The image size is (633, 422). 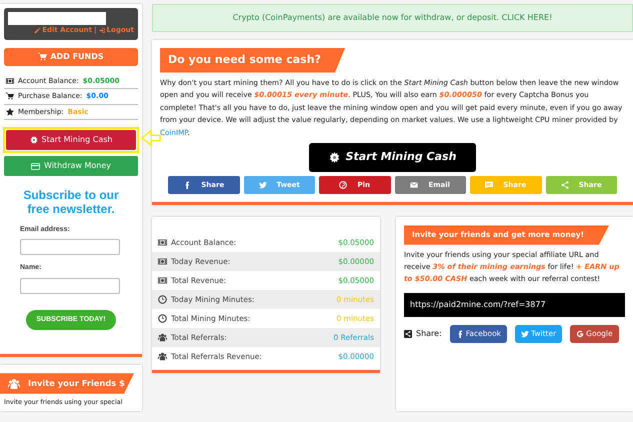 What do you see at coordinates (414, 185) in the screenshot?
I see `envelope-icon` at bounding box center [414, 185].